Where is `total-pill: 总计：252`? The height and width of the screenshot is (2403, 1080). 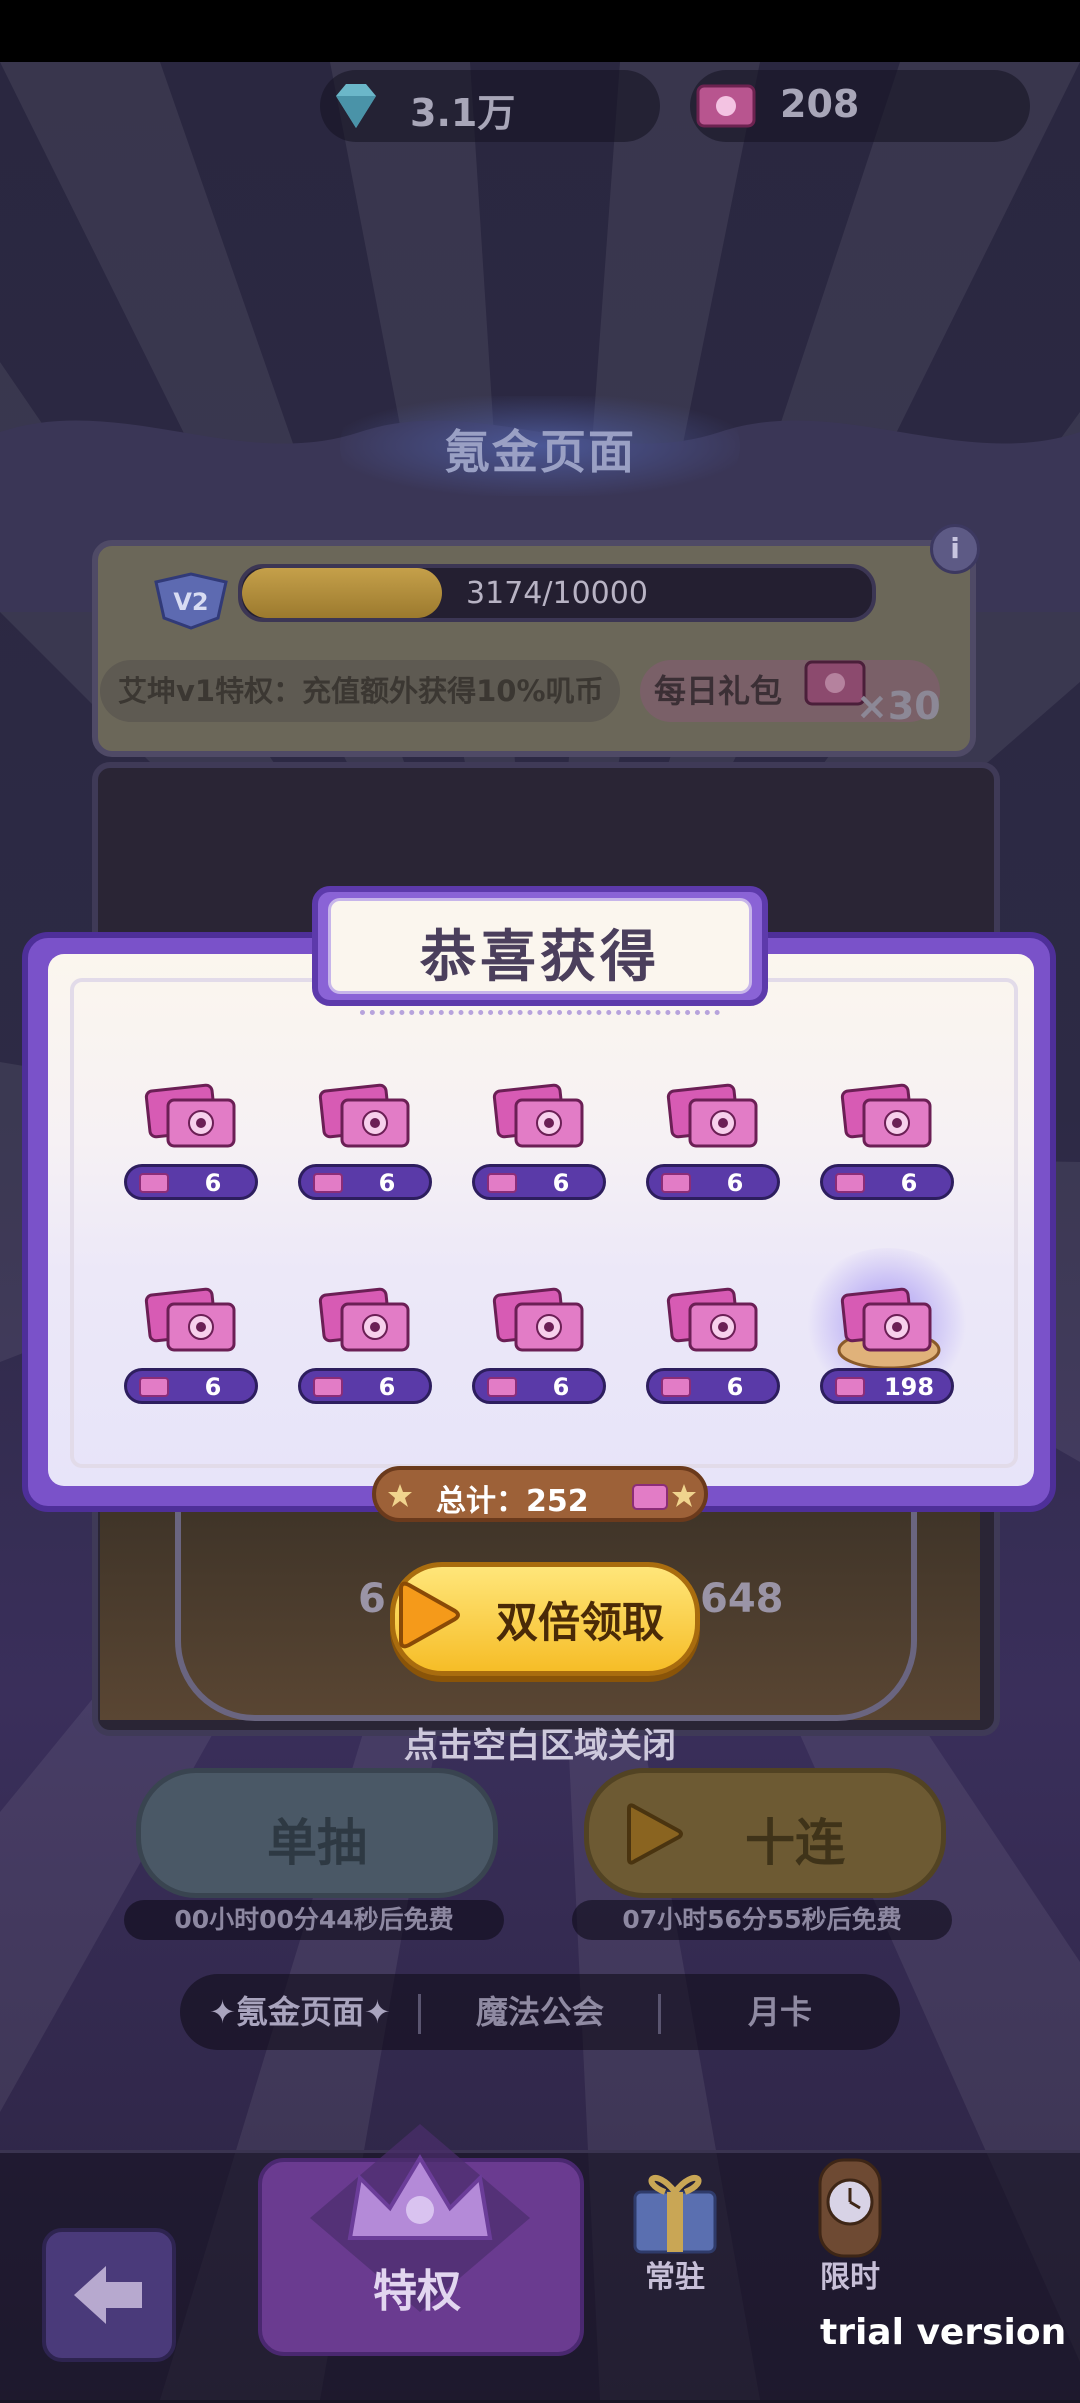
total-pill: 总计：252 is located at coordinates (540, 1494).